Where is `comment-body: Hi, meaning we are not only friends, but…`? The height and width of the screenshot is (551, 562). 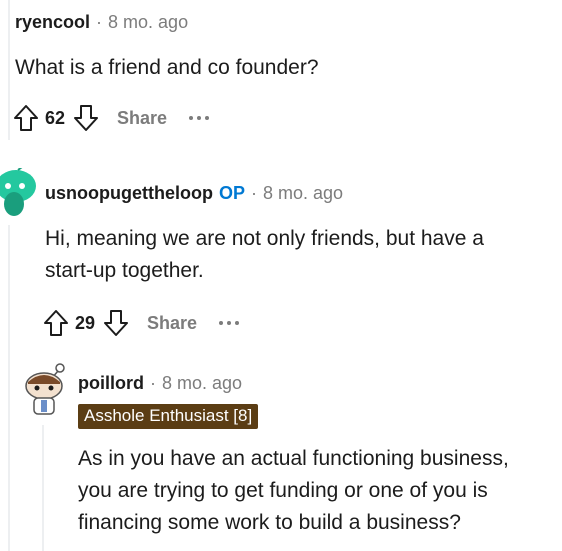
comment-body: Hi, meaning we are not only friends, but… is located at coordinates (264, 255).